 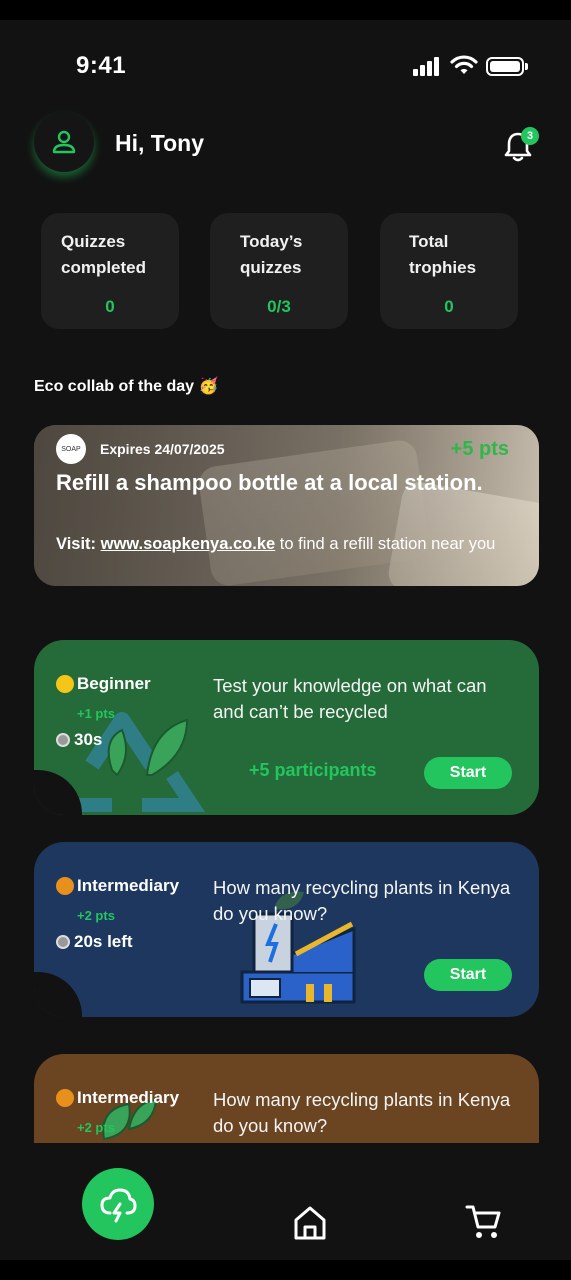 What do you see at coordinates (126, 386) in the screenshot?
I see `section-title: Eco collab of the day 🥳` at bounding box center [126, 386].